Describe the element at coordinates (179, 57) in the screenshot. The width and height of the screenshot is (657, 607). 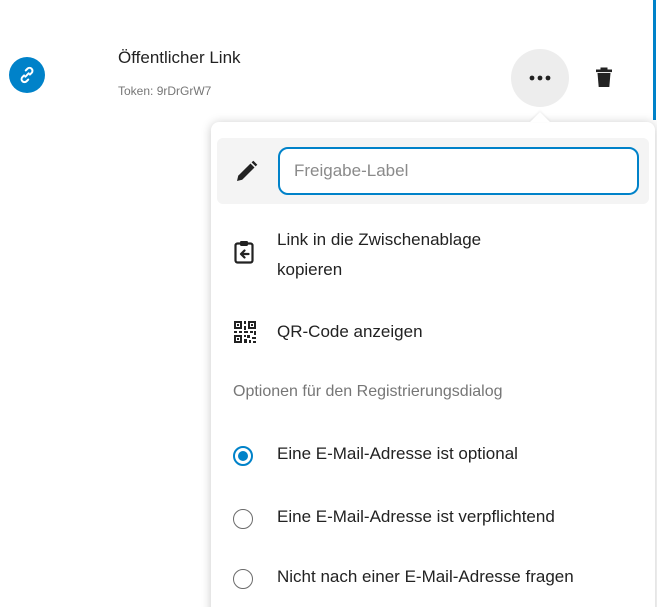
I see `share-title: Öffentlicher Link` at that location.